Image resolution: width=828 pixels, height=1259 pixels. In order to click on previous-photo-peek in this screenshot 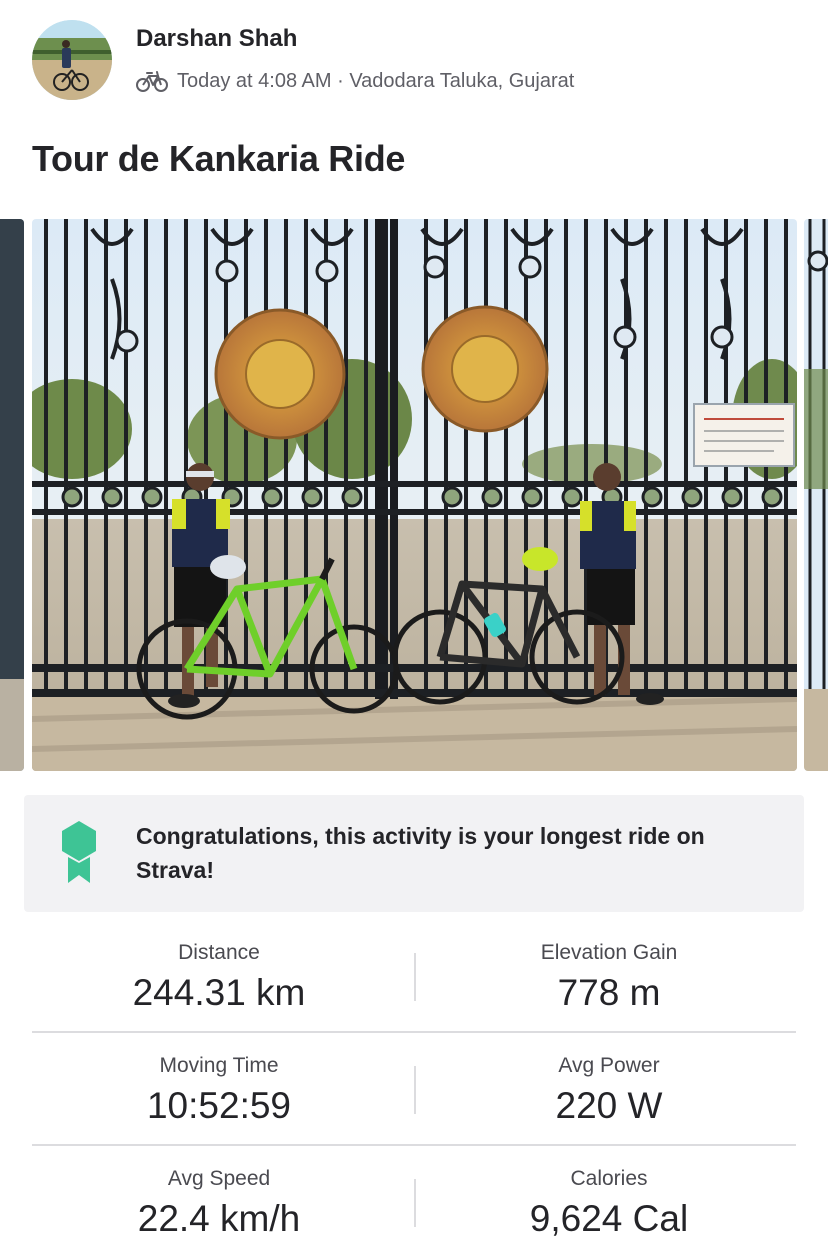, I will do `click(12, 495)`.